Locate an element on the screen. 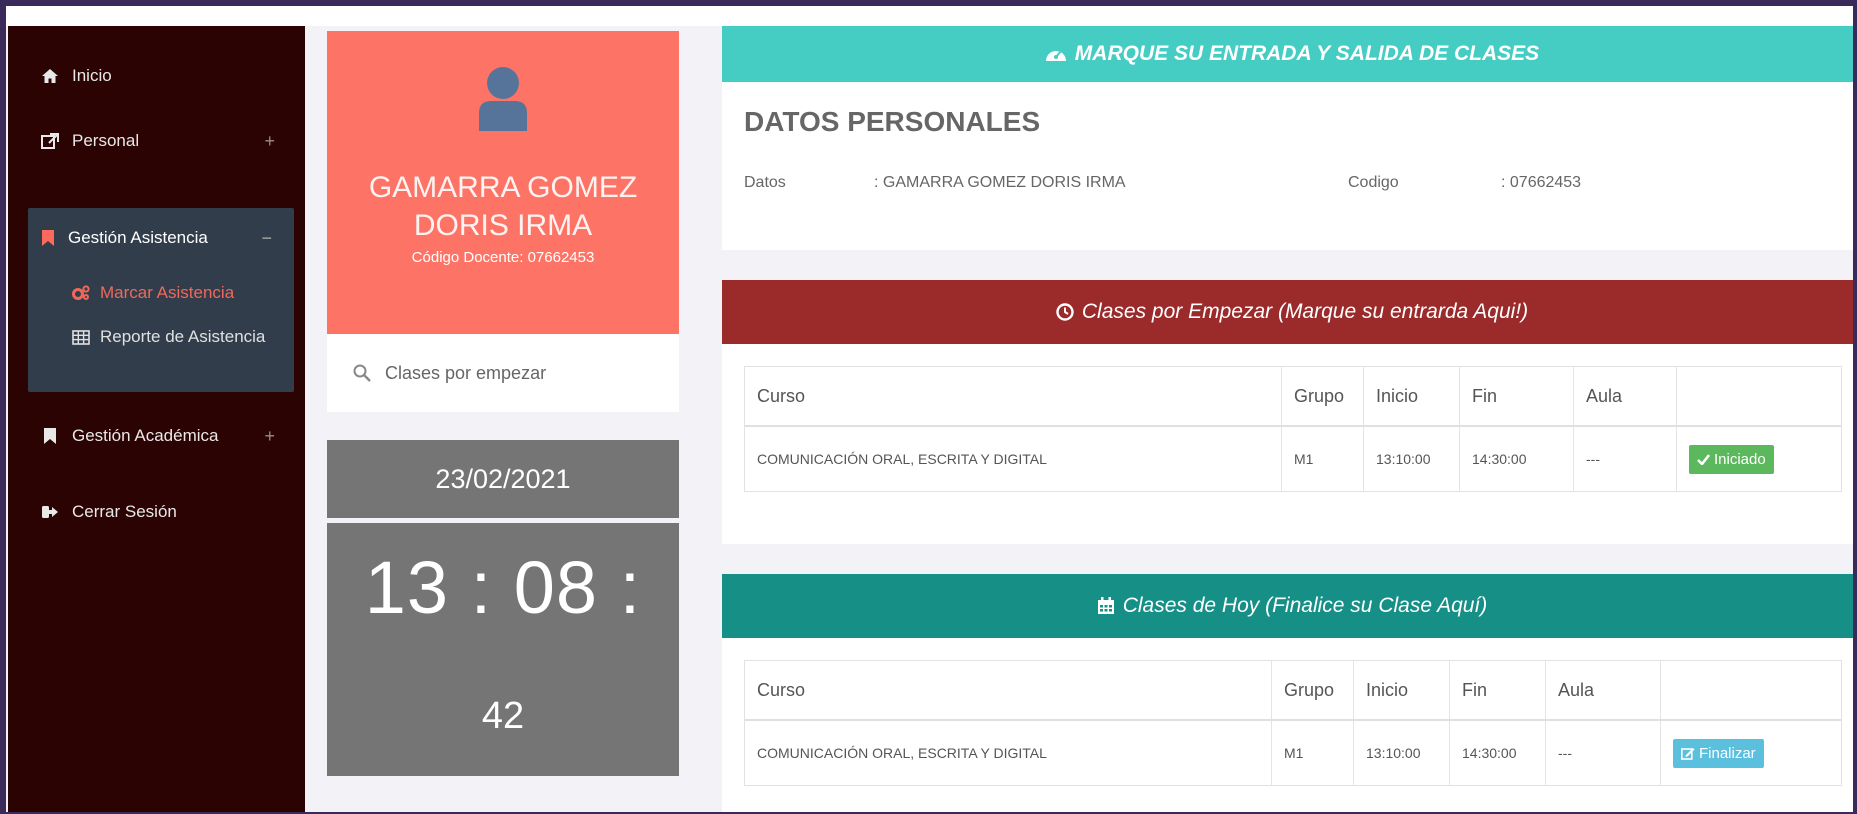 The width and height of the screenshot is (1857, 814). table-icon is located at coordinates (81, 337).